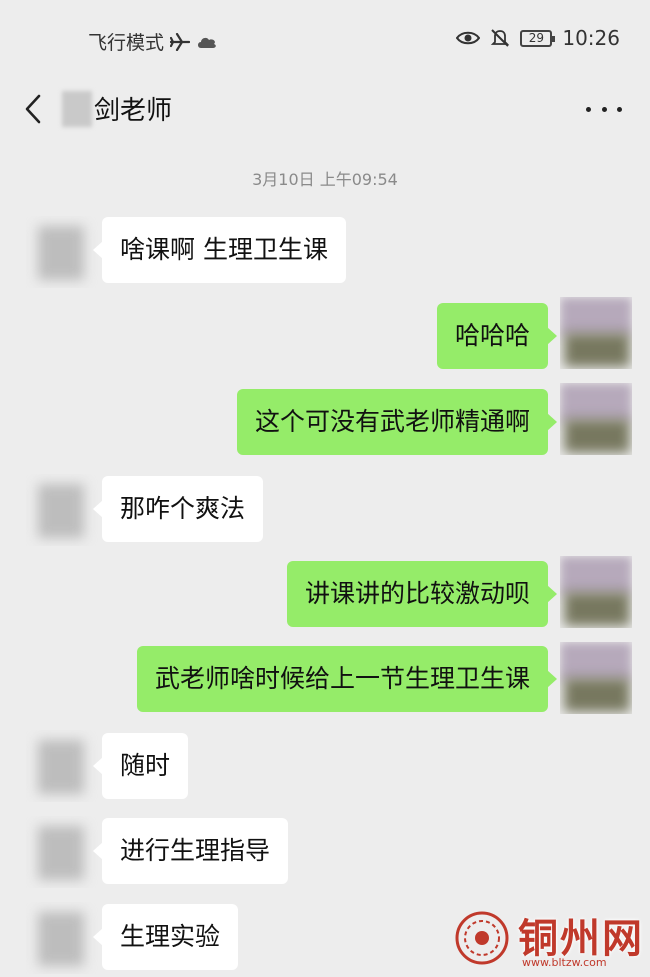 The height and width of the screenshot is (977, 650). What do you see at coordinates (219, 250) in the screenshot?
I see `message-bubble-incoming: 啥课啊 生理卫生课` at bounding box center [219, 250].